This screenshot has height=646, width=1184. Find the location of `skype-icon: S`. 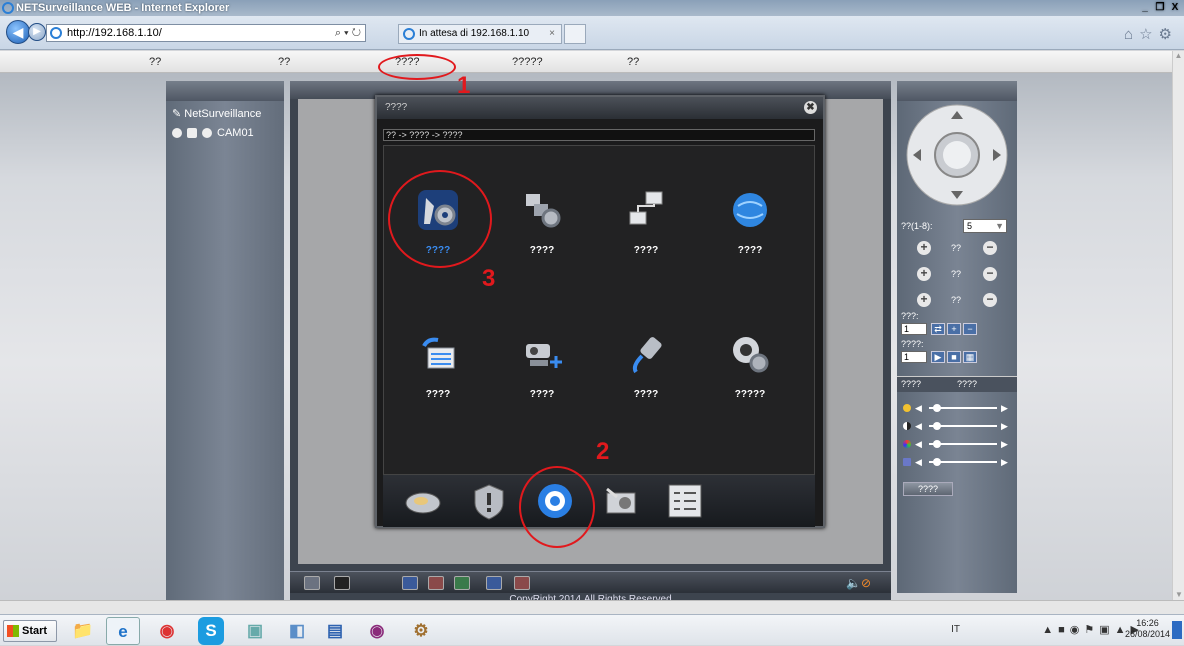

skype-icon: S is located at coordinates (211, 631).